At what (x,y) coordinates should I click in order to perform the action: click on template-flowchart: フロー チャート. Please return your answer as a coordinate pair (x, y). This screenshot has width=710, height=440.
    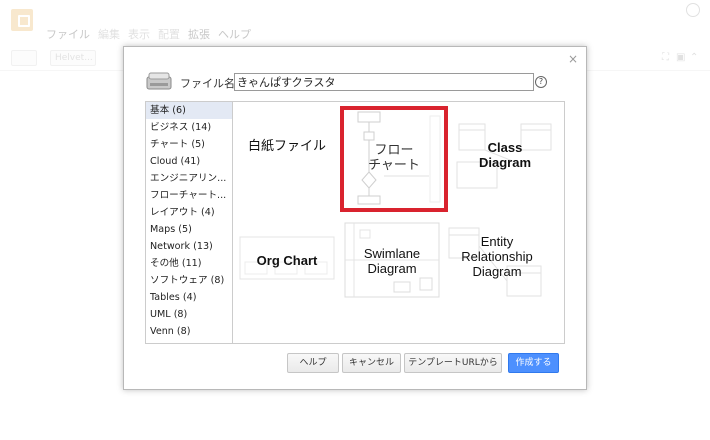
    Looking at the image, I should click on (394, 159).